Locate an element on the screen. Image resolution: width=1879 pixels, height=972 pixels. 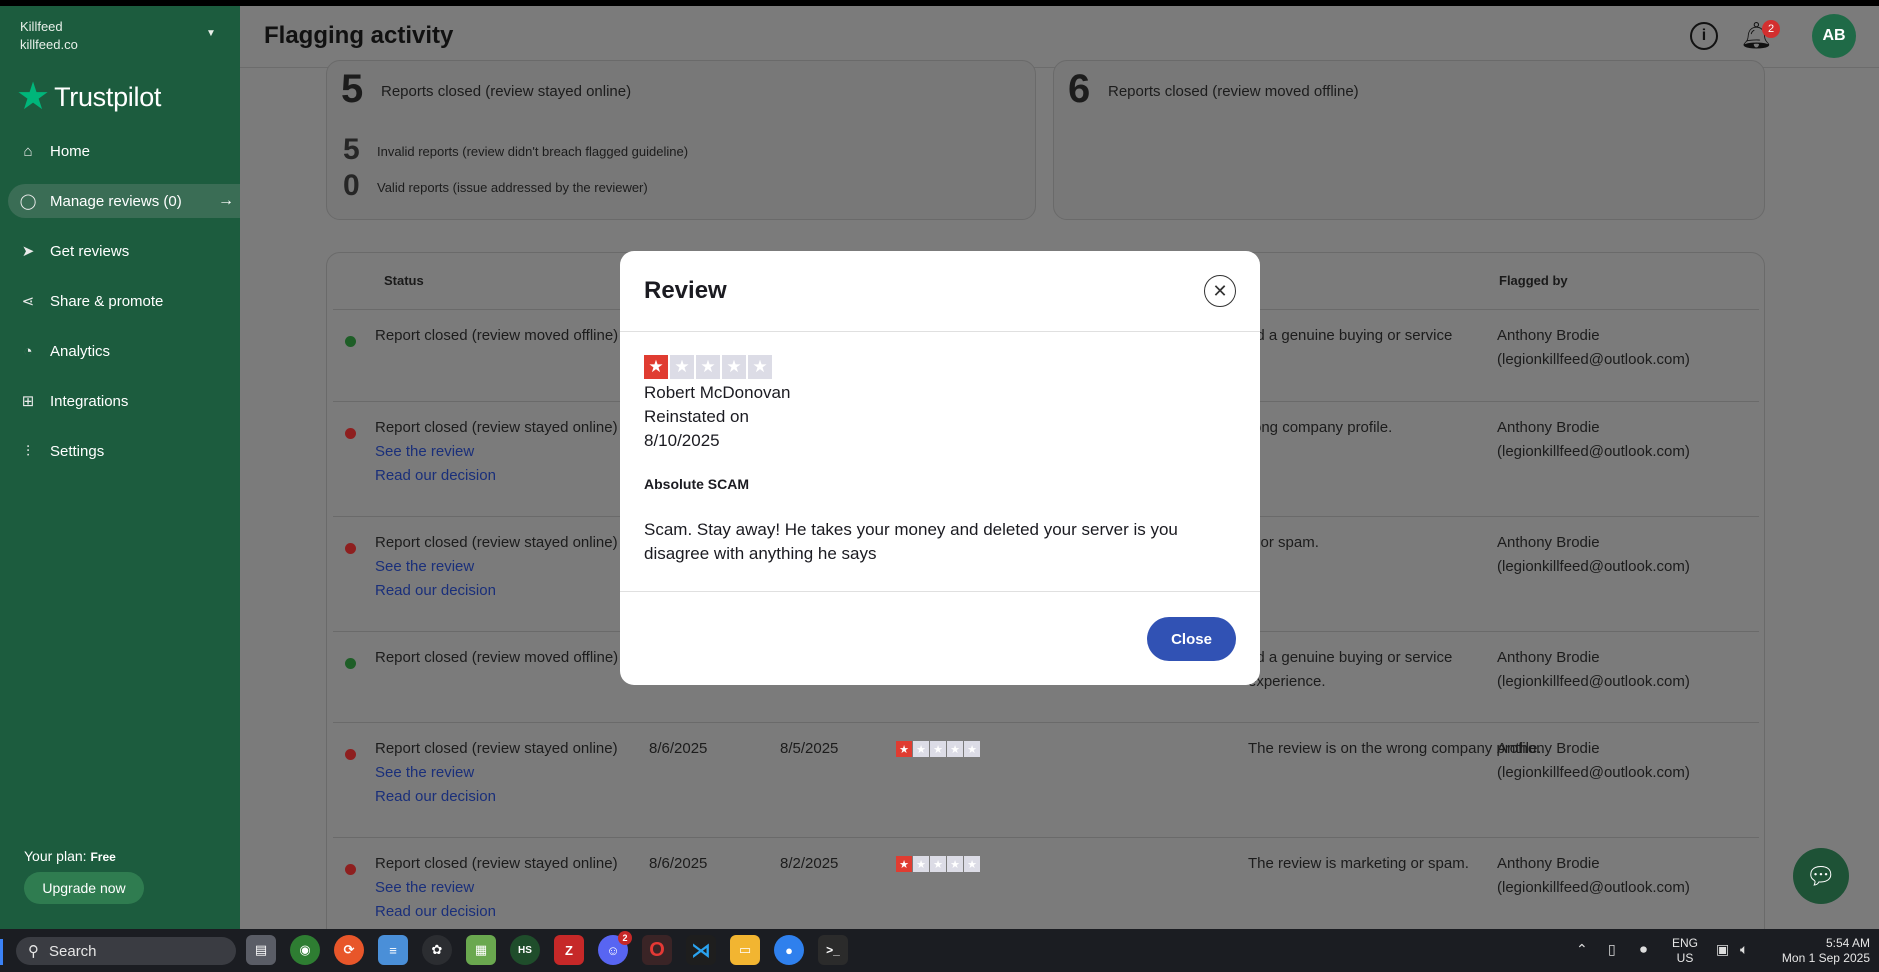
reviewer-info: Robert McDonovan Reinstated on 8/10/2025 is located at coordinates (717, 417).